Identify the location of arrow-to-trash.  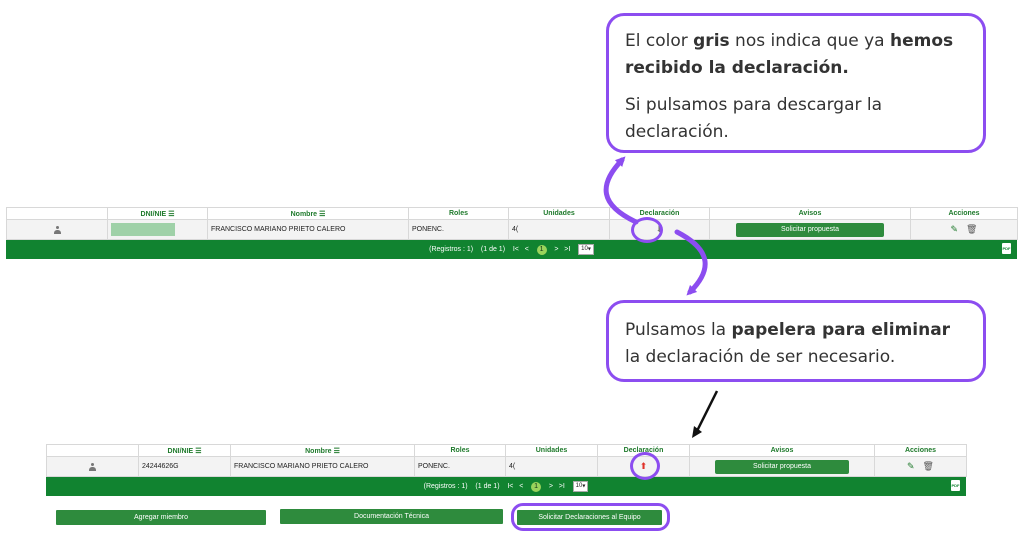
(707, 411).